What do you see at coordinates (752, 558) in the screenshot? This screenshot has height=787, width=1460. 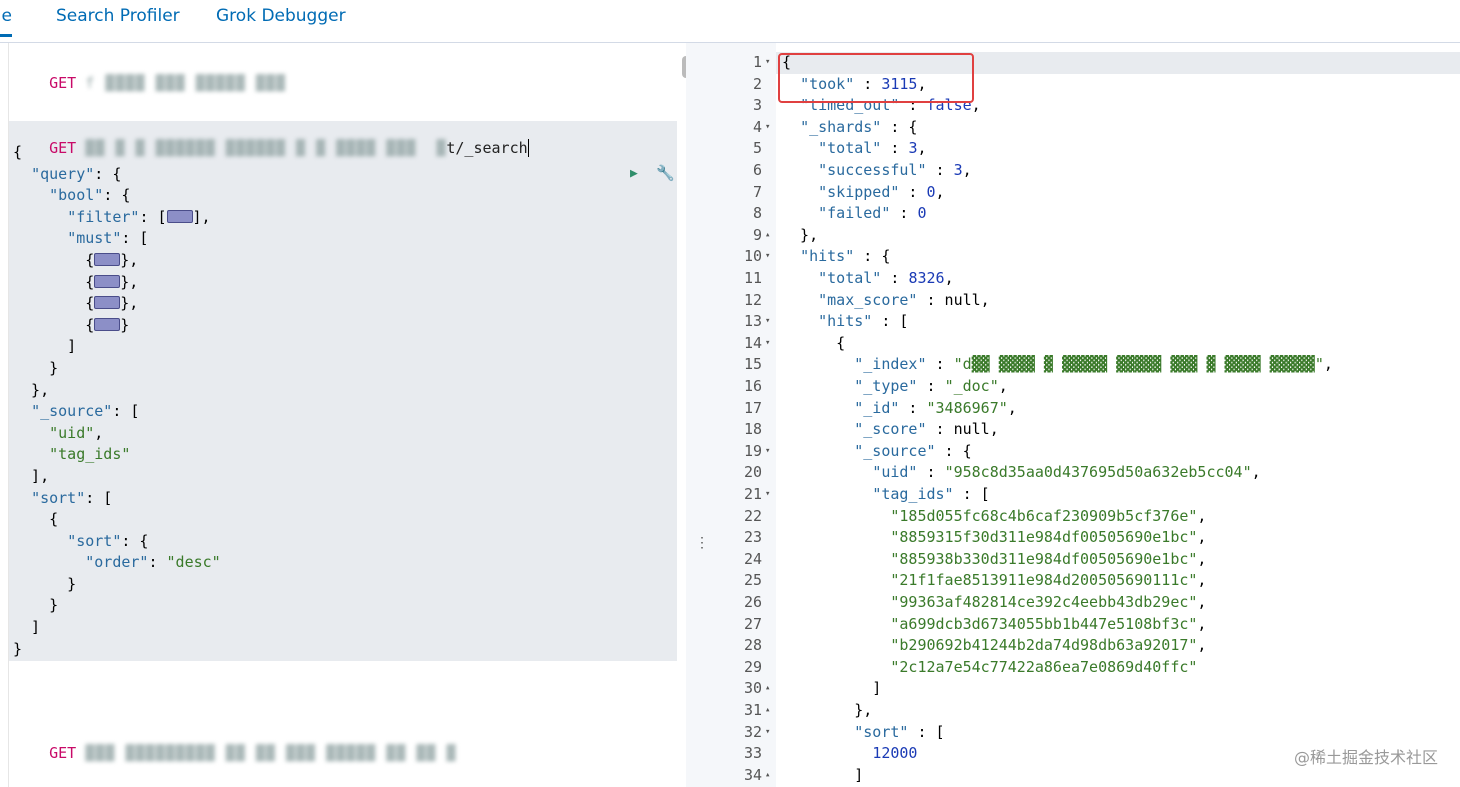 I see `line-number: 24` at bounding box center [752, 558].